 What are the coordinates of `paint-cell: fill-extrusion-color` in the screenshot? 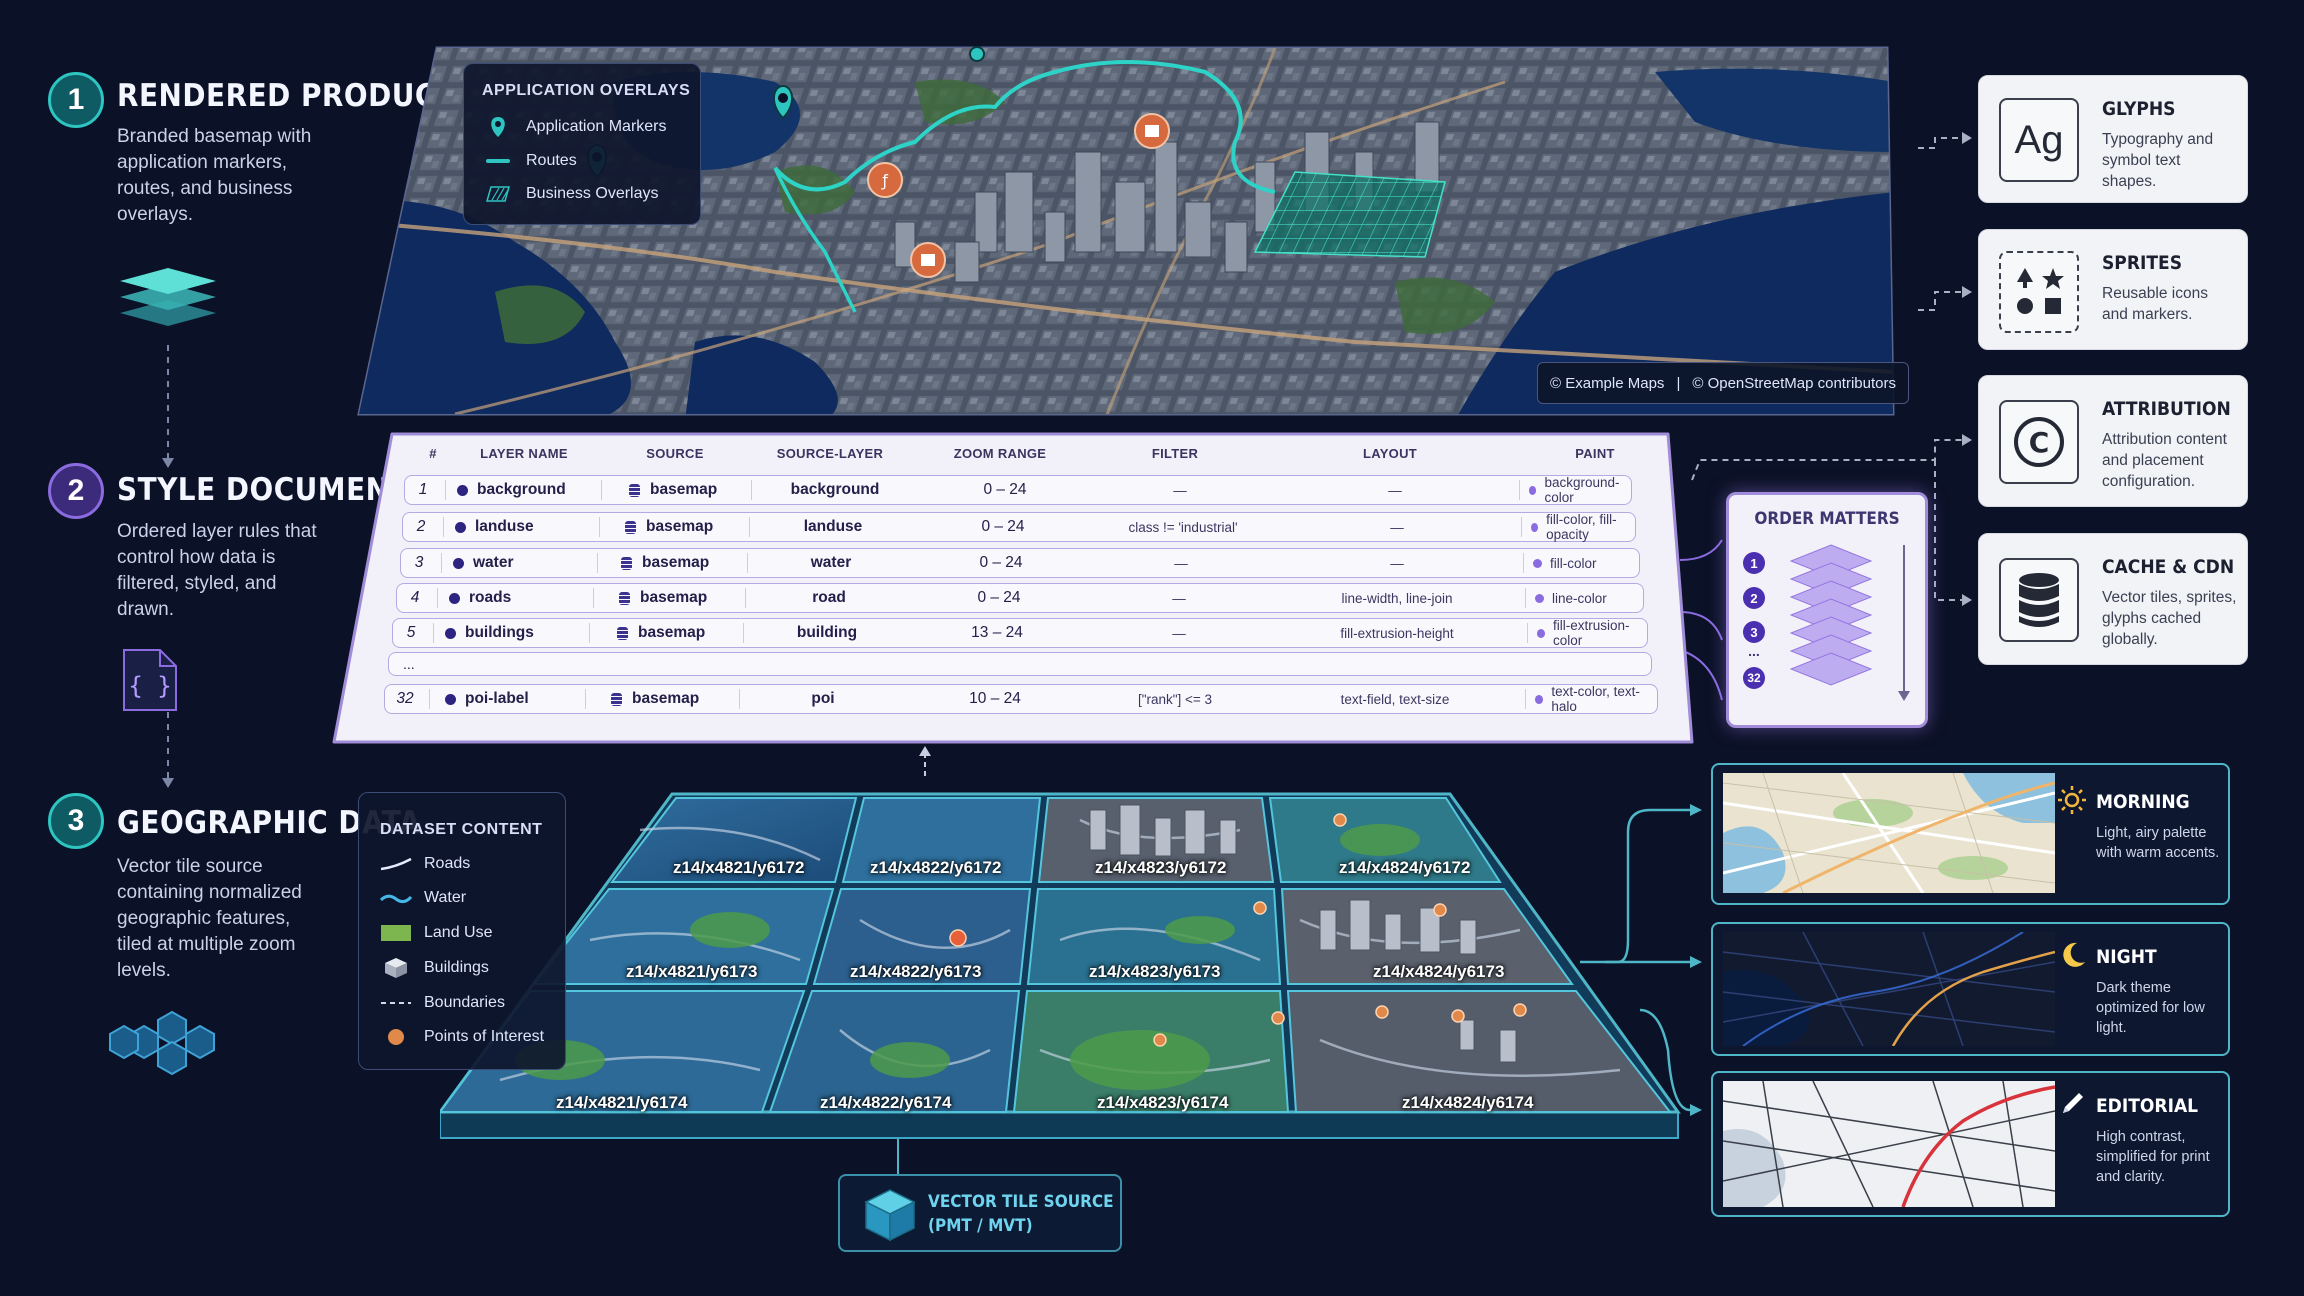 It's located at (1592, 633).